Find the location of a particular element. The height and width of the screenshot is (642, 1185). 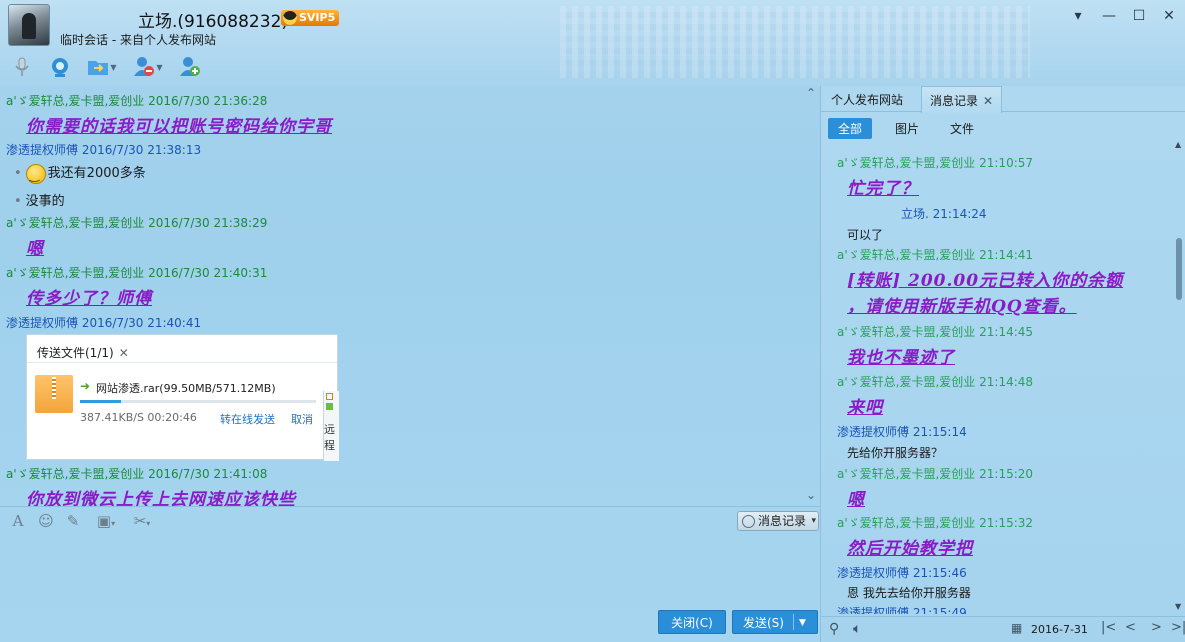

message-text: 嗯 is located at coordinates (35, 249).